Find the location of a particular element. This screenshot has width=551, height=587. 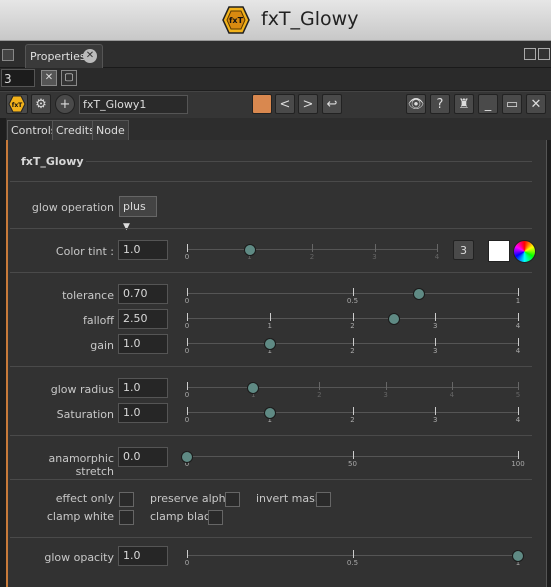

settings-gear-icon: ⚙ is located at coordinates (41, 104).